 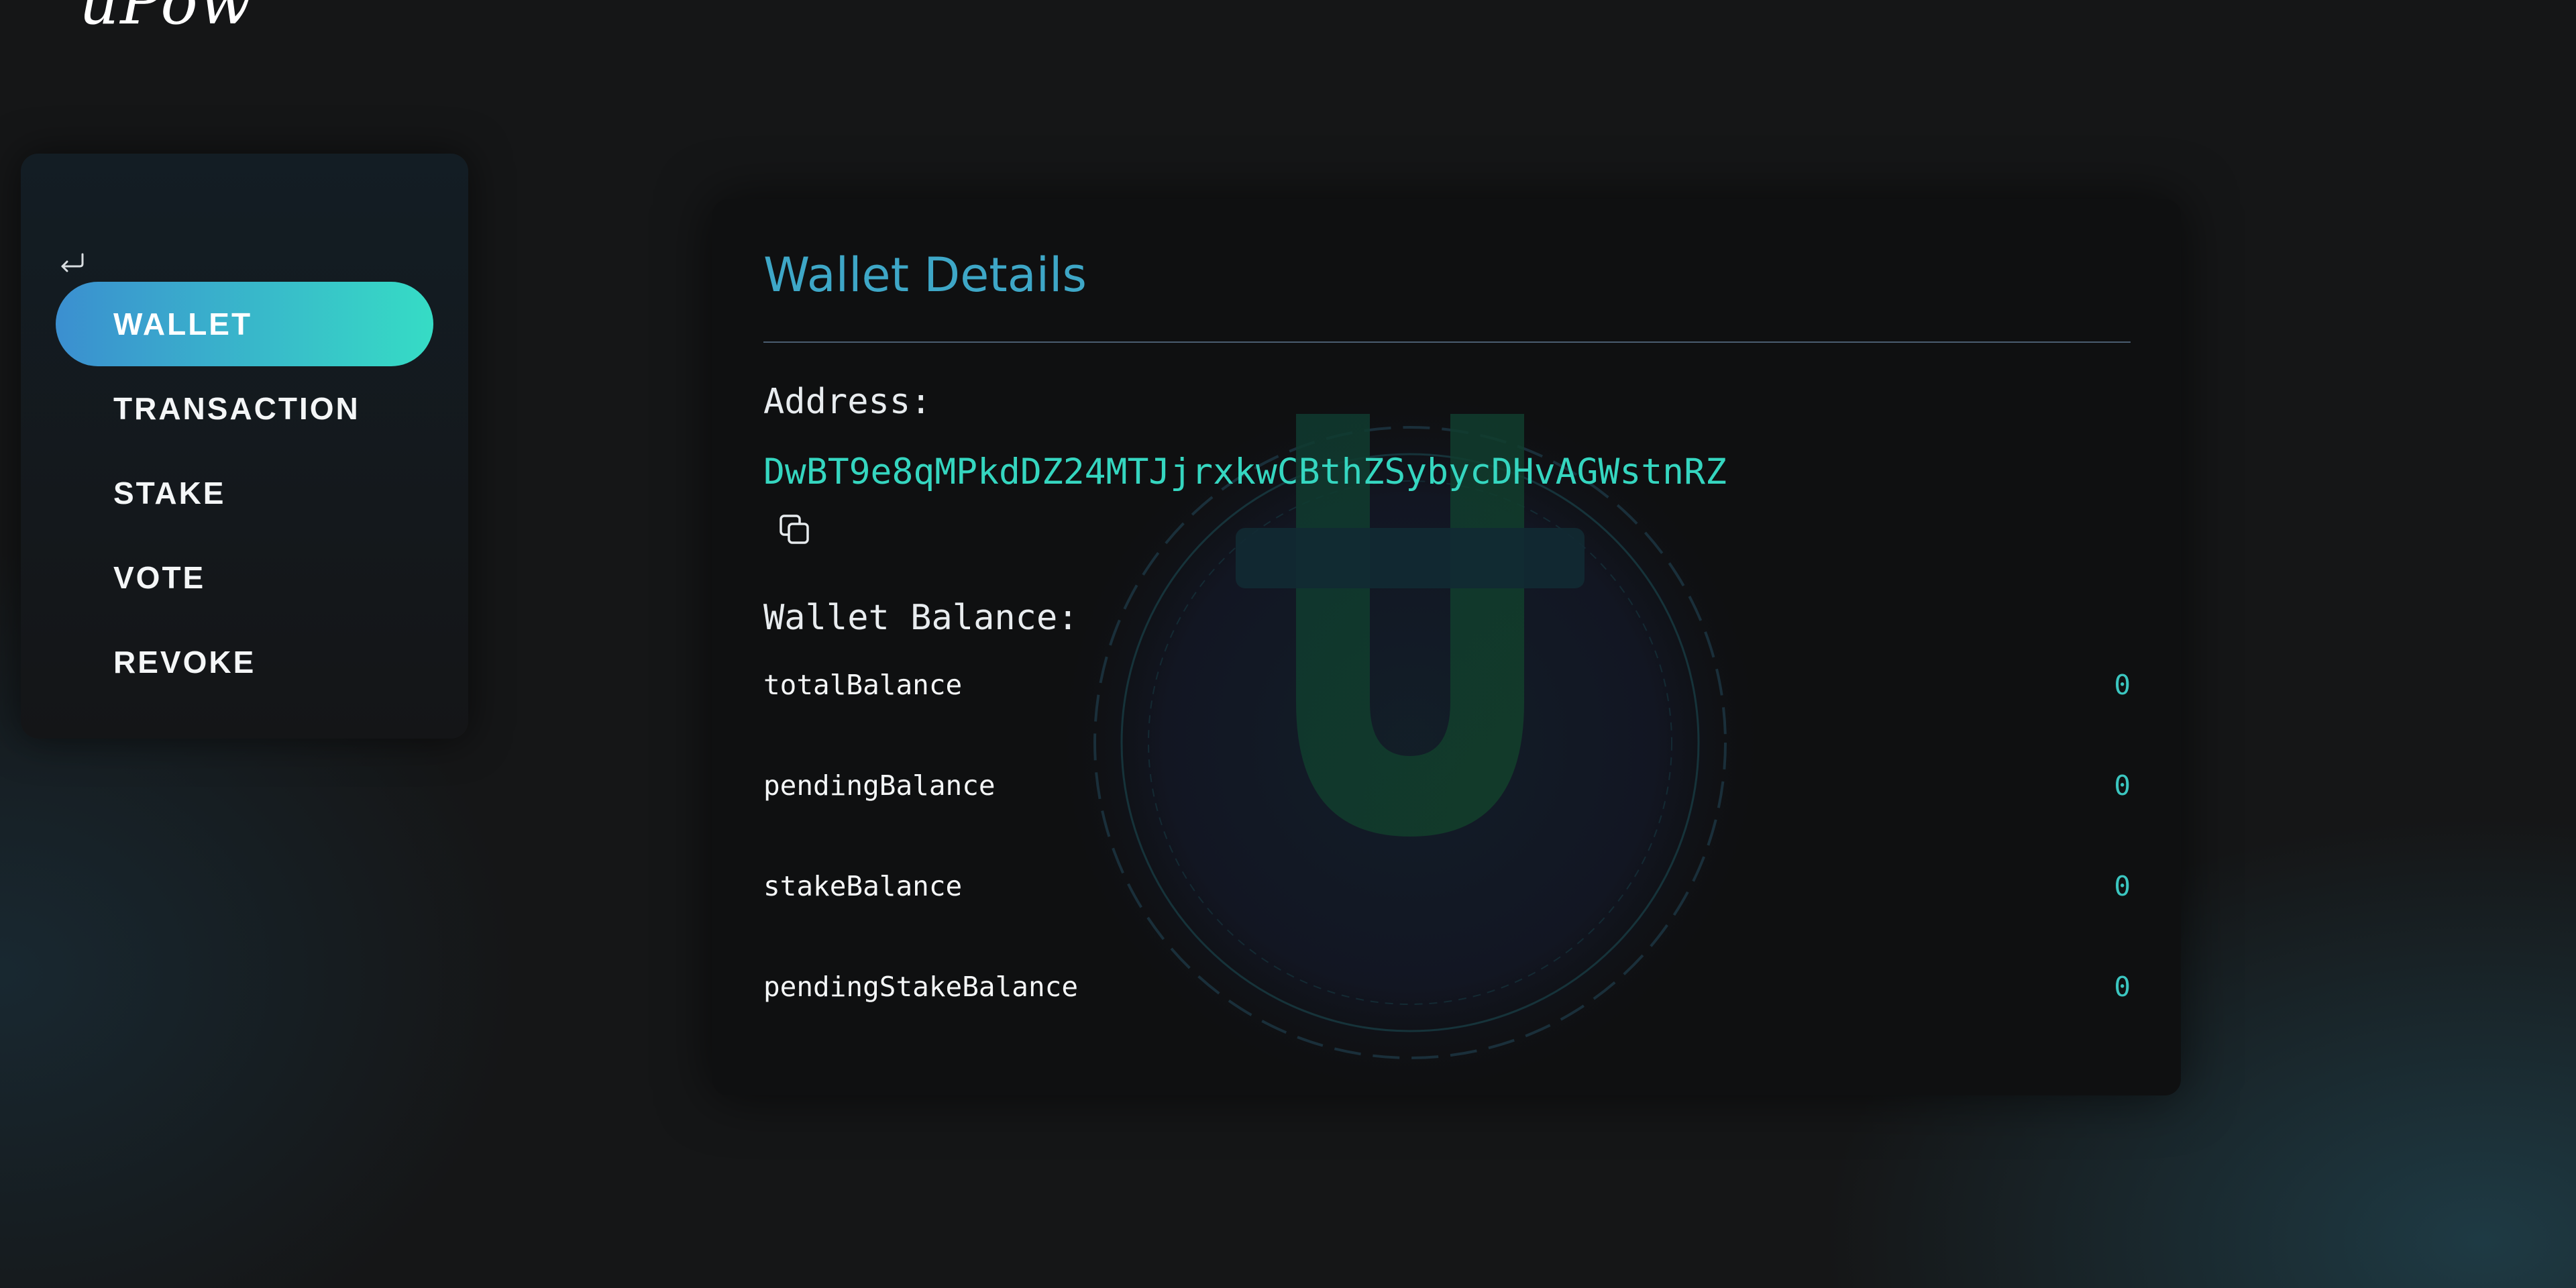 What do you see at coordinates (1447, 719) in the screenshot?
I see `balance-row-total: totalBalance 0` at bounding box center [1447, 719].